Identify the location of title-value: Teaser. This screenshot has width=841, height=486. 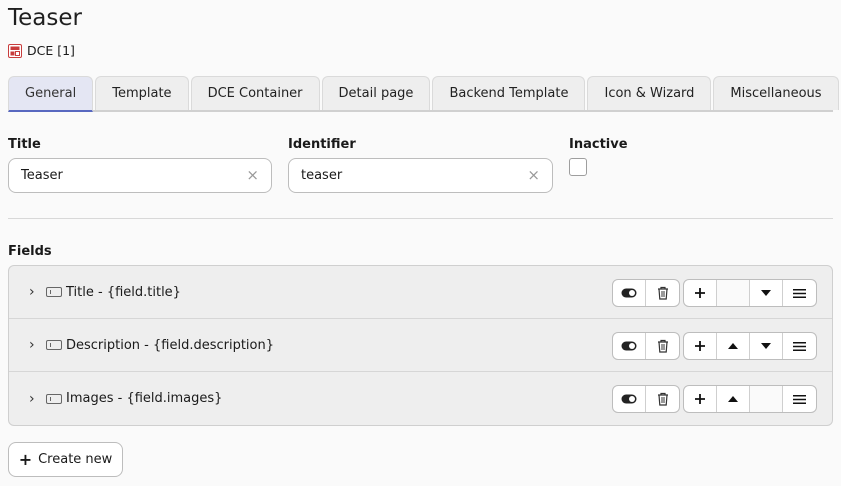
(42, 175).